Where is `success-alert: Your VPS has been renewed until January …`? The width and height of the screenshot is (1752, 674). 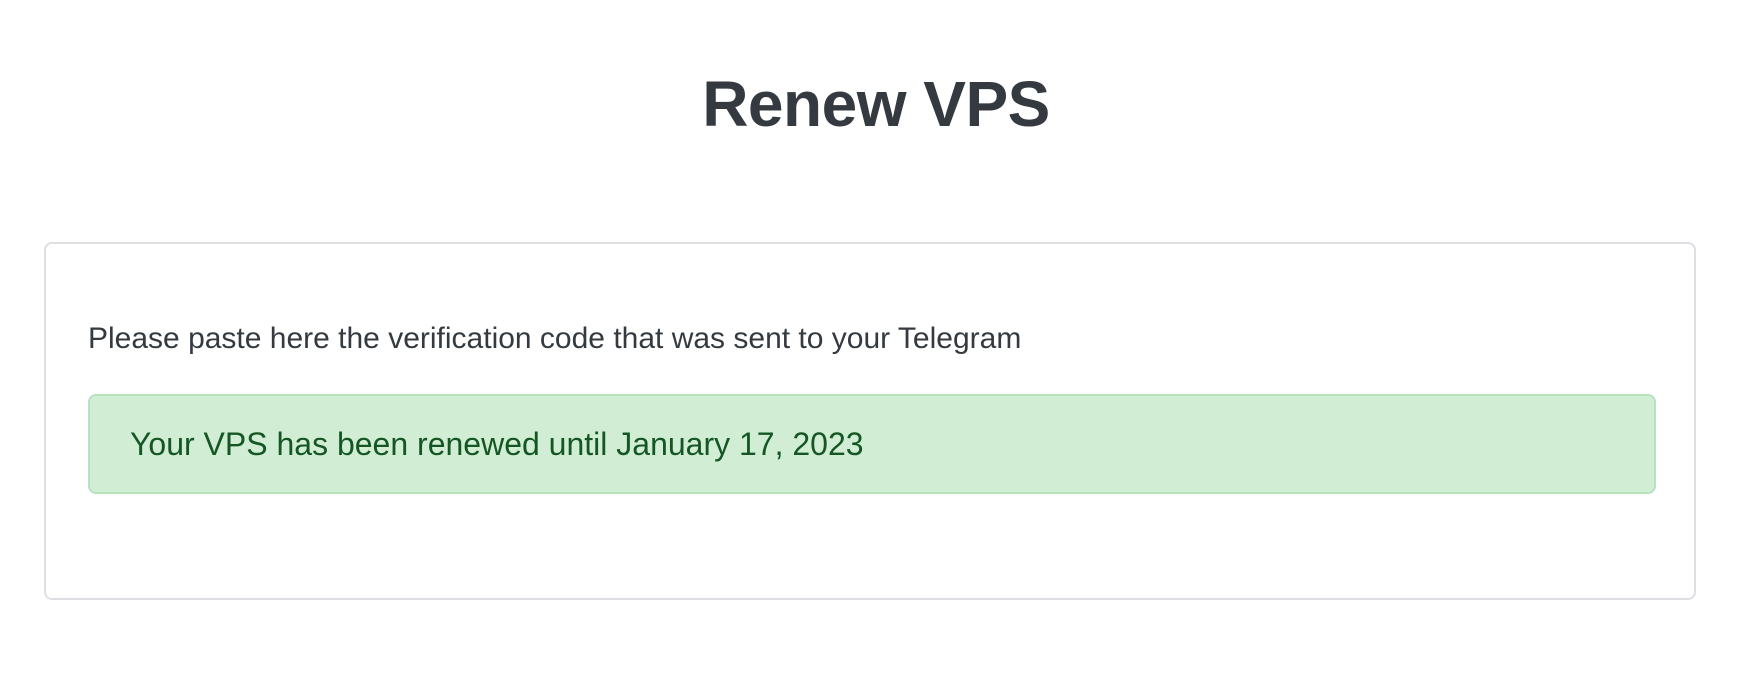 success-alert: Your VPS has been renewed until January … is located at coordinates (872, 444).